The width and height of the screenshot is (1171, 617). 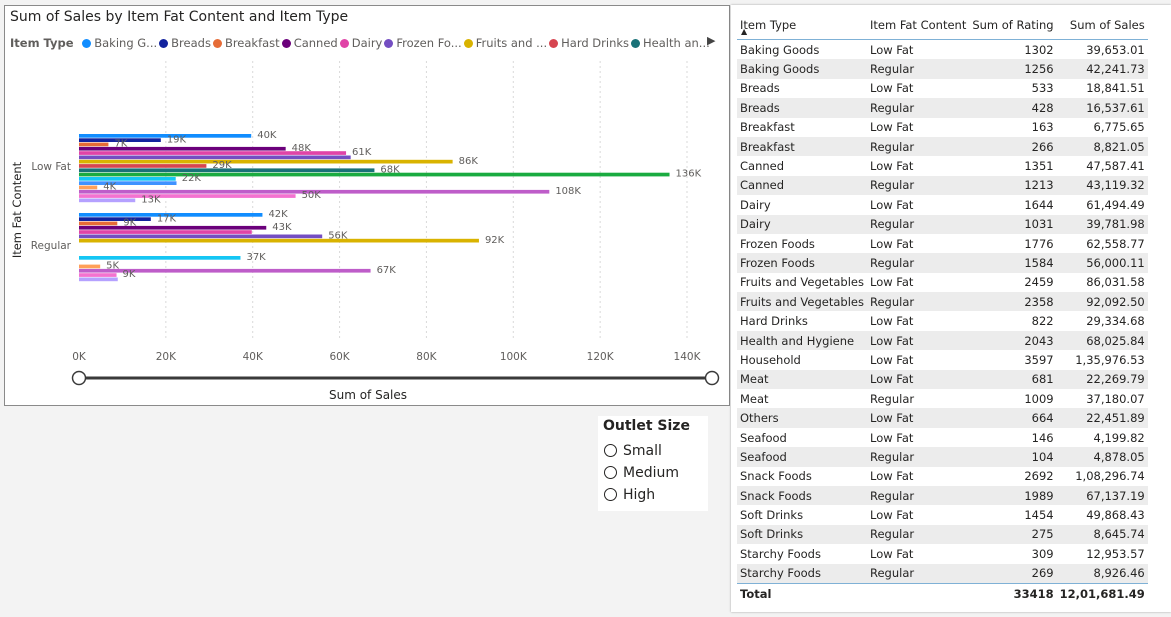 What do you see at coordinates (633, 451) in the screenshot?
I see `slicer-option-small: Small` at bounding box center [633, 451].